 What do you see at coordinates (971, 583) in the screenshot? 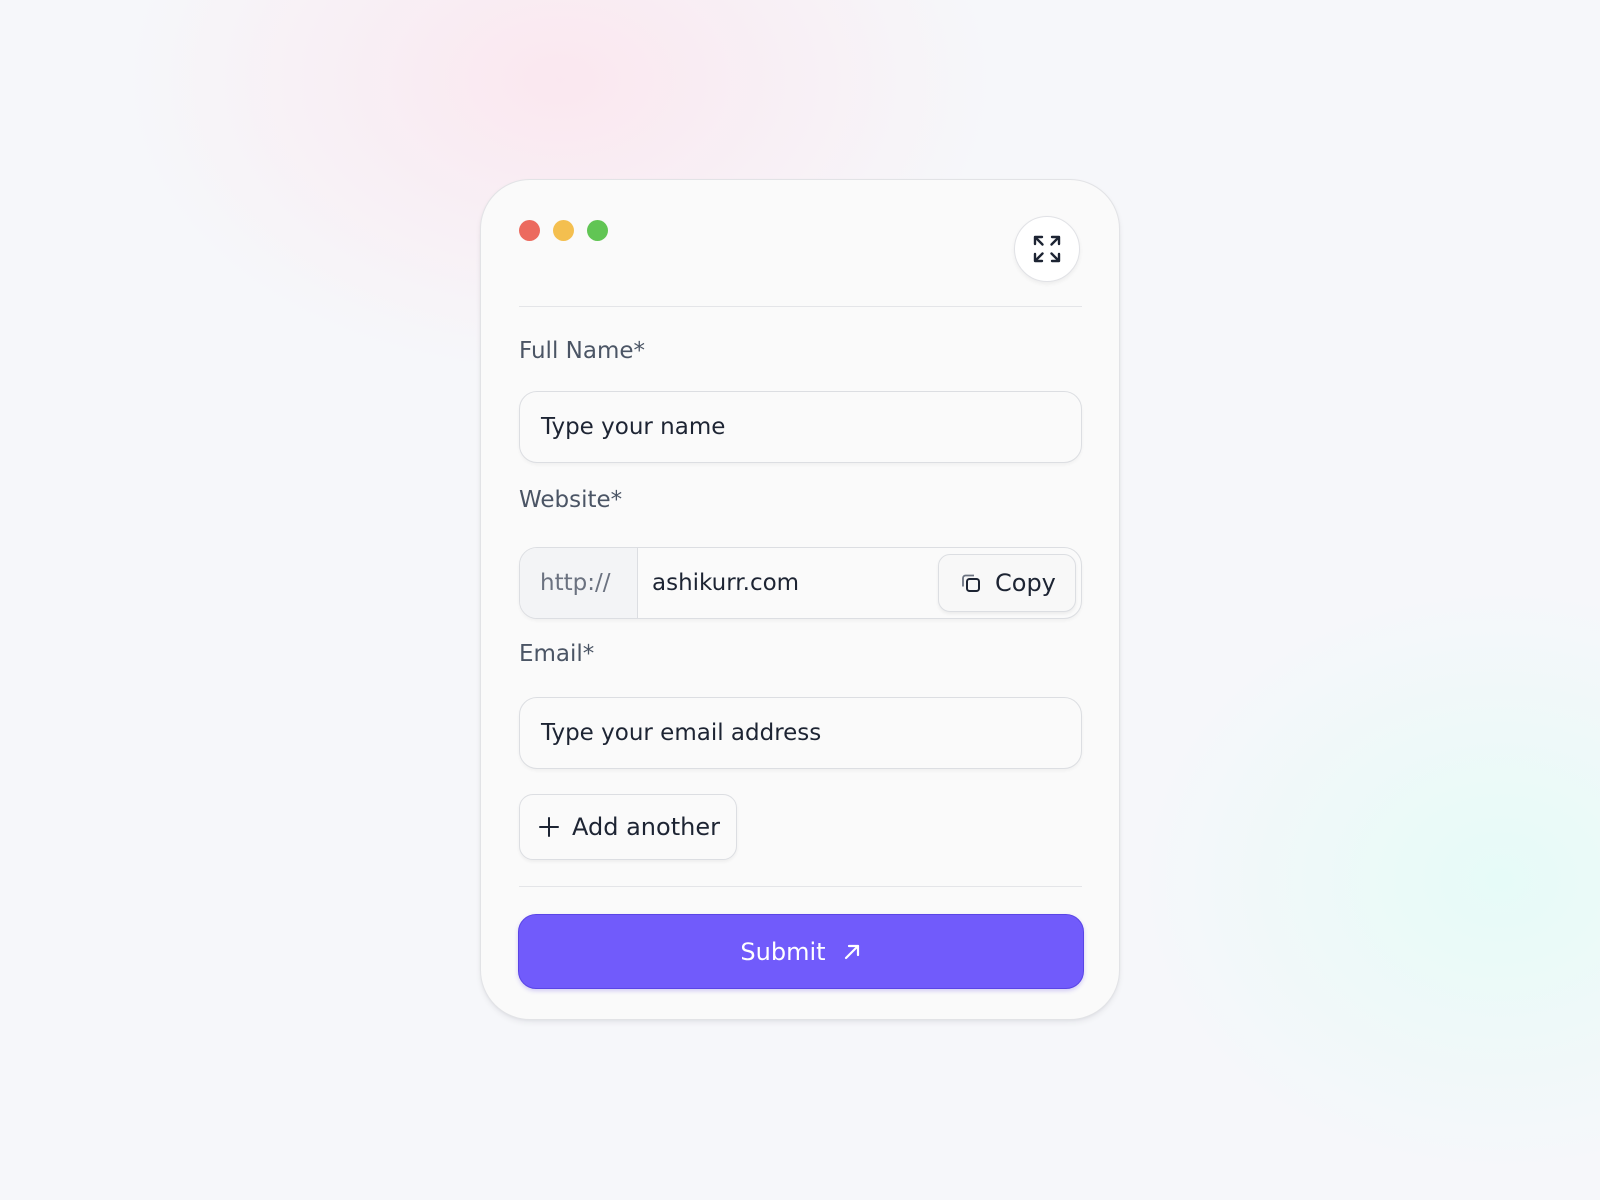
I see `copy-icon` at bounding box center [971, 583].